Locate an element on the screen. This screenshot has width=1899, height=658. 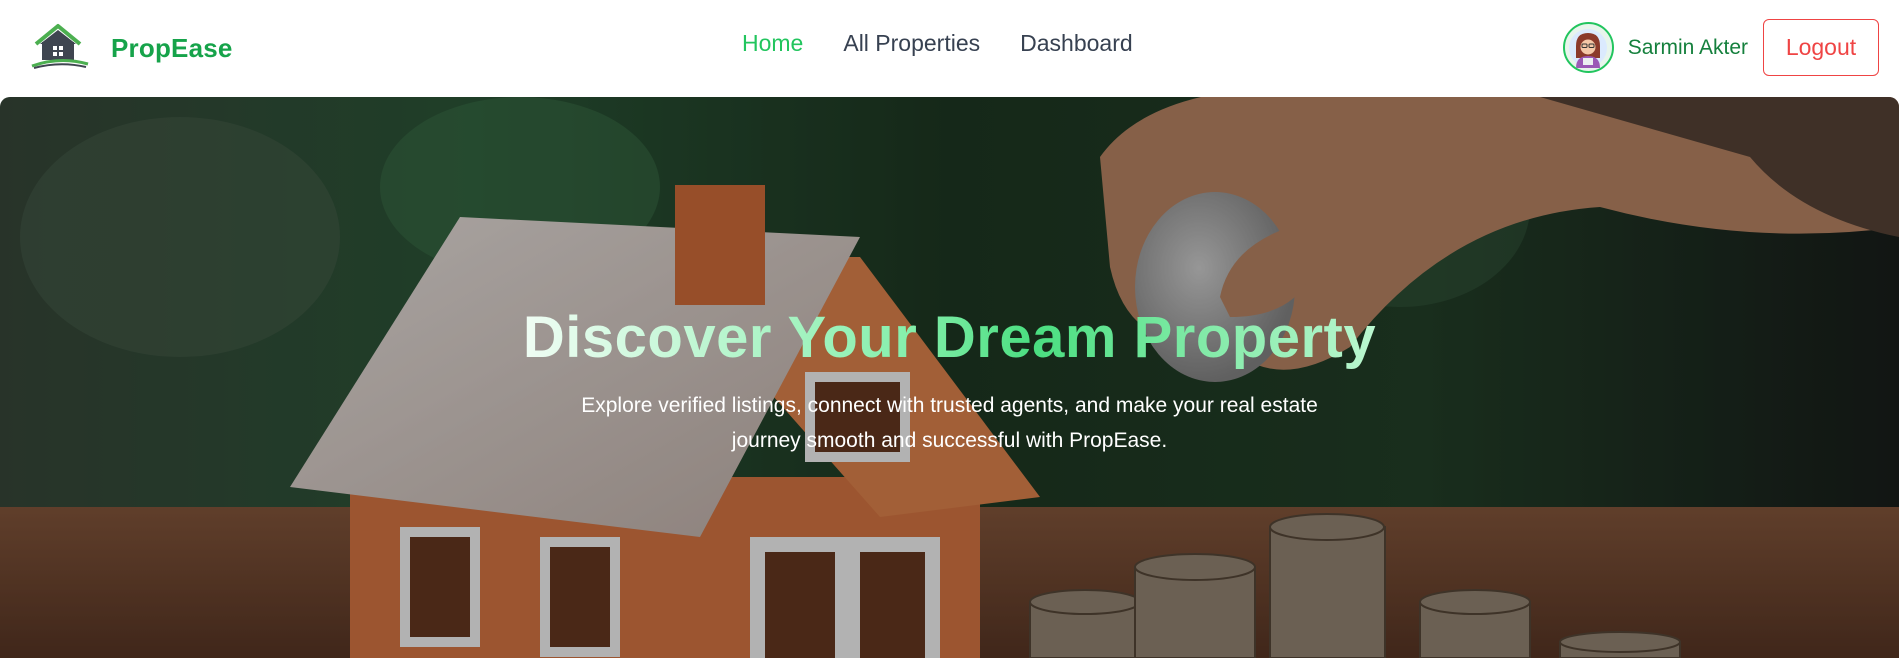
brand-name: PropEase is located at coordinates (172, 48).